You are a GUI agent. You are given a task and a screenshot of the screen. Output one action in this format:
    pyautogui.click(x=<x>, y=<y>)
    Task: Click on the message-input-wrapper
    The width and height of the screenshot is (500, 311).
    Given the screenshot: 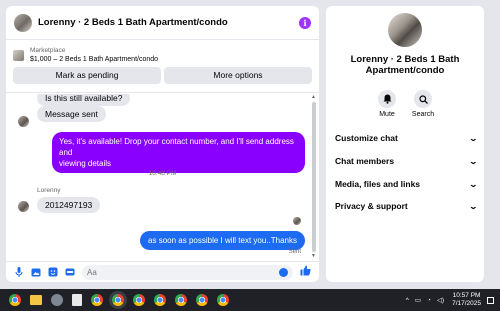 What is the action you would take?
    pyautogui.click(x=187, y=272)
    